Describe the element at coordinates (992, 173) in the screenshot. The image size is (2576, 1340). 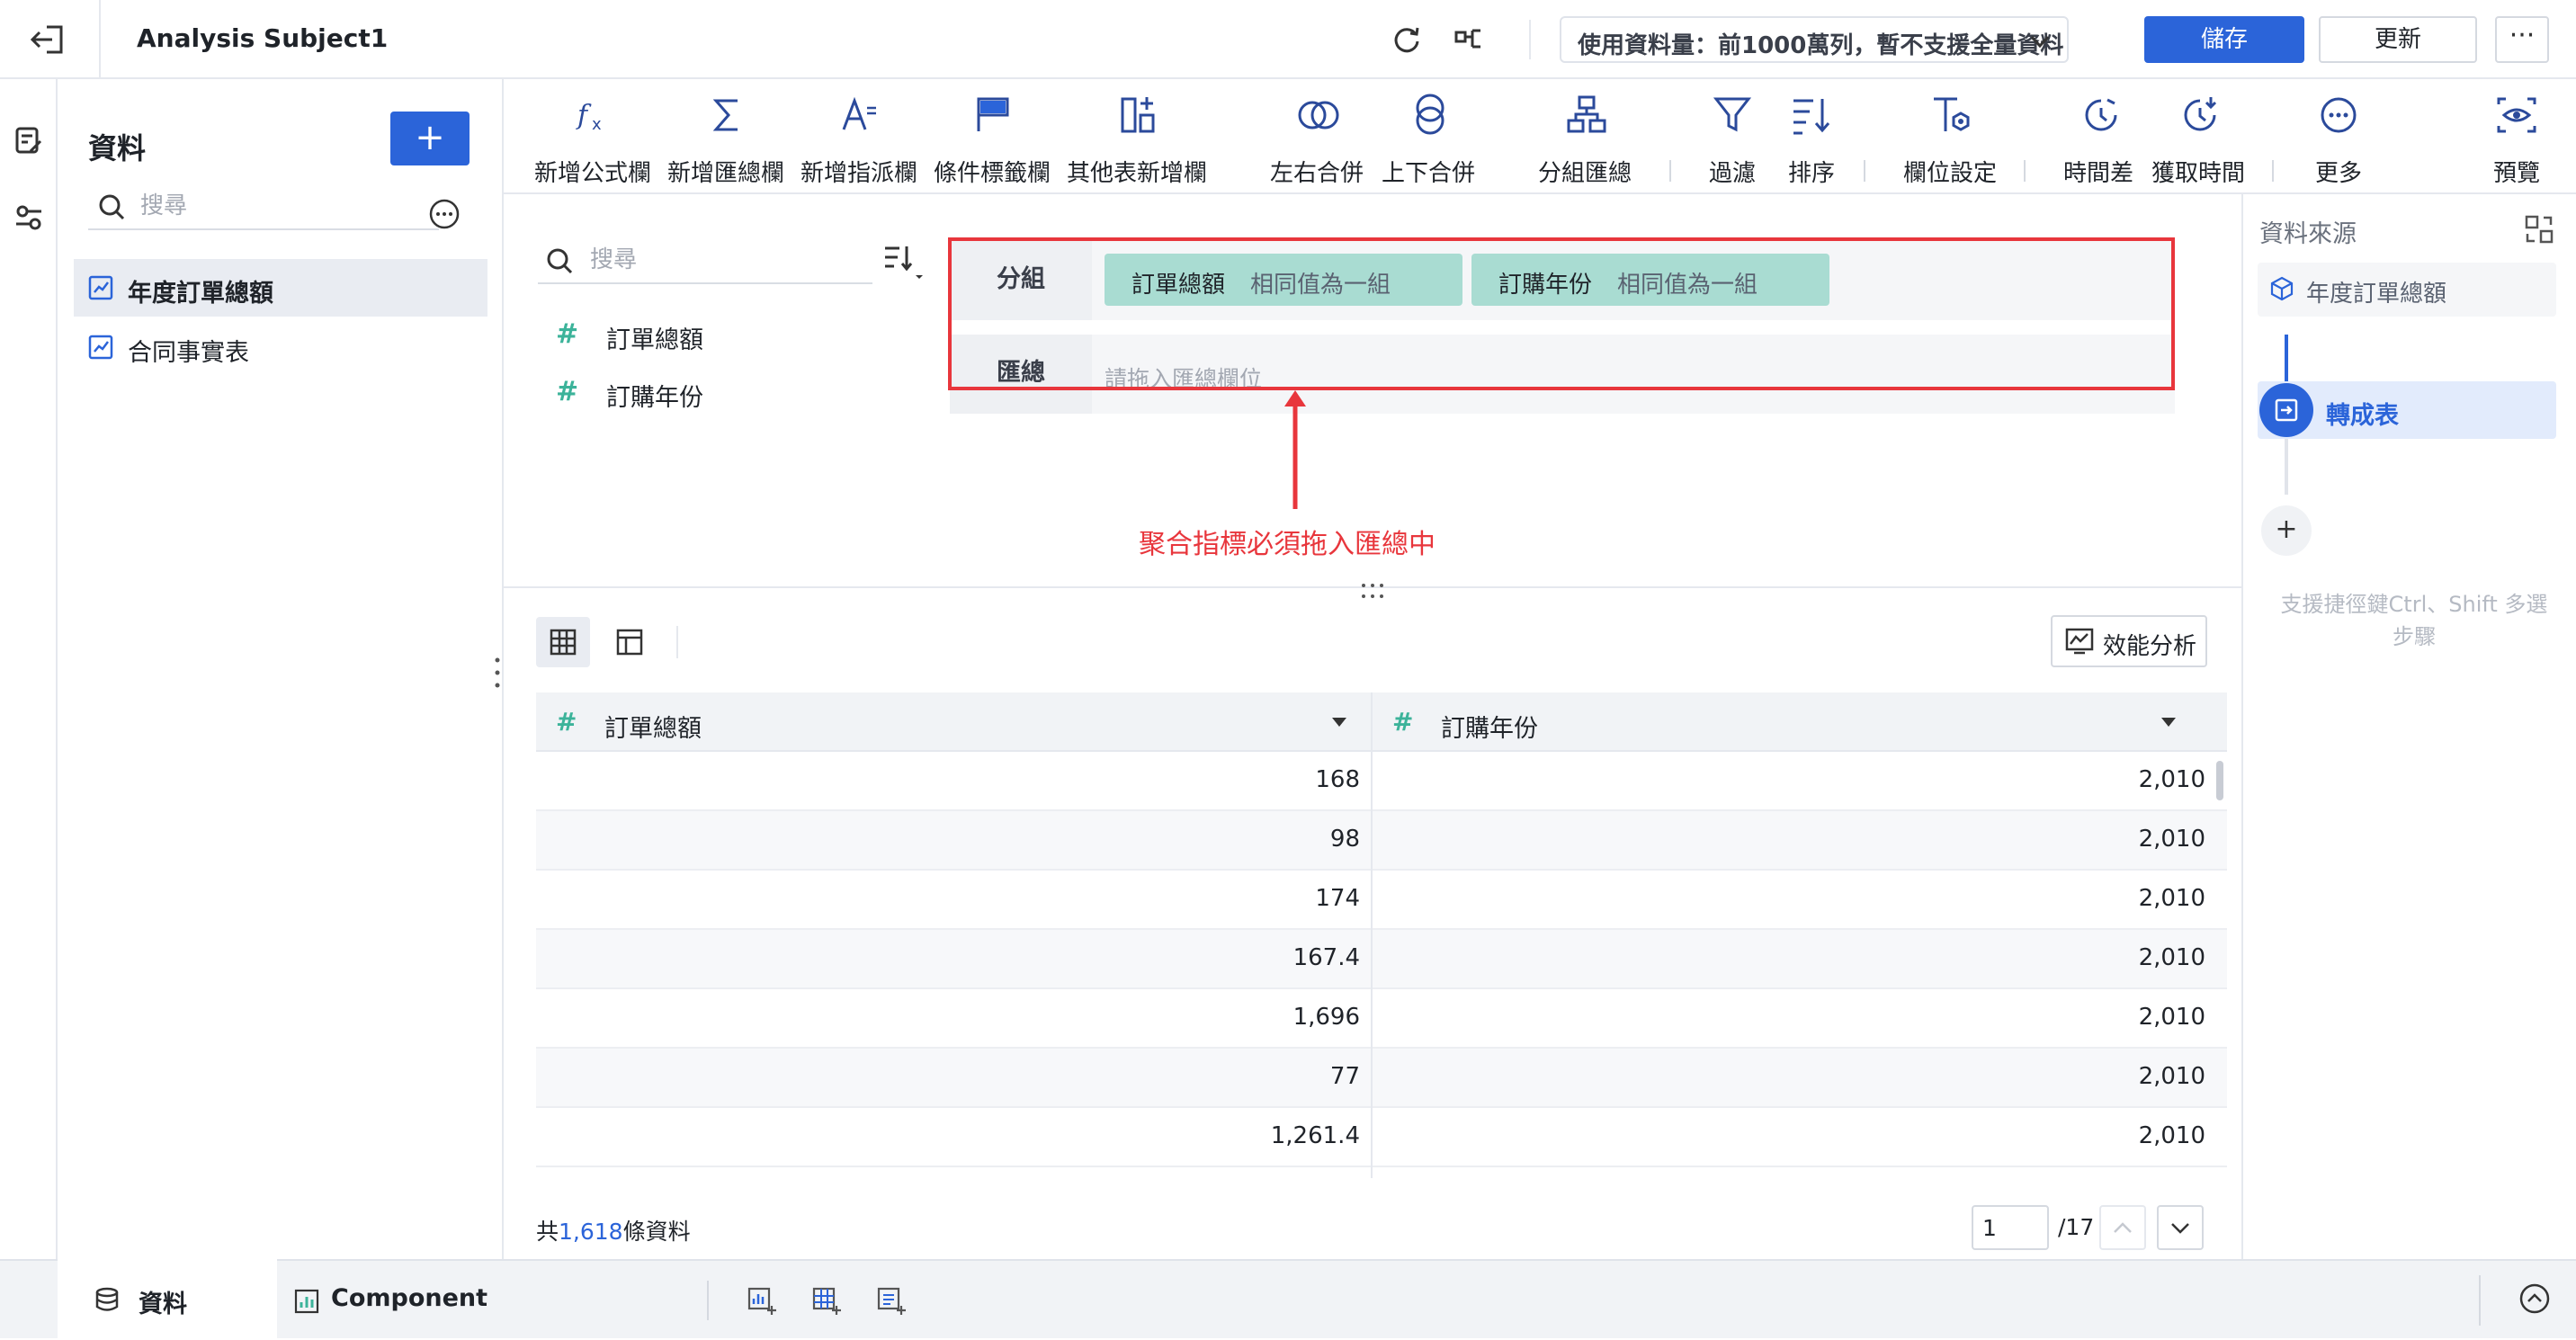
I see `tool-label: 條件標籤欄` at that location.